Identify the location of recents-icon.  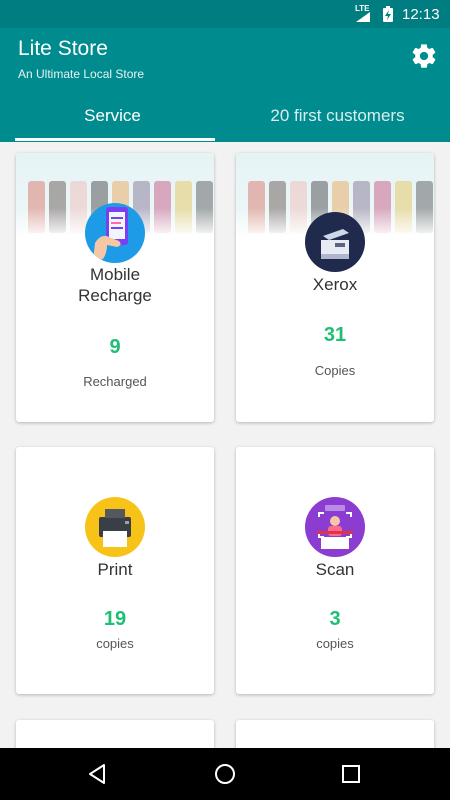
(351, 774).